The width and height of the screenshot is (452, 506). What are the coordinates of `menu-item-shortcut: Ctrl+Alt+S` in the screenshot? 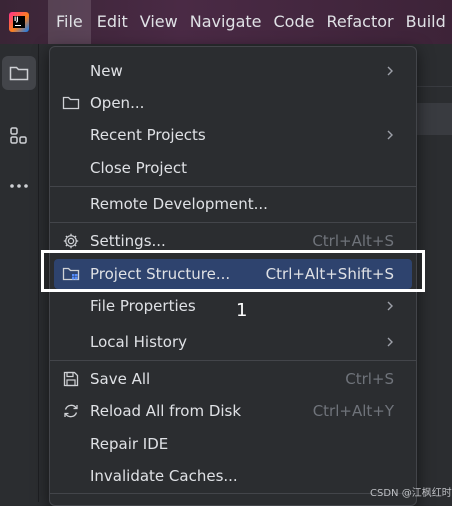 It's located at (353, 241).